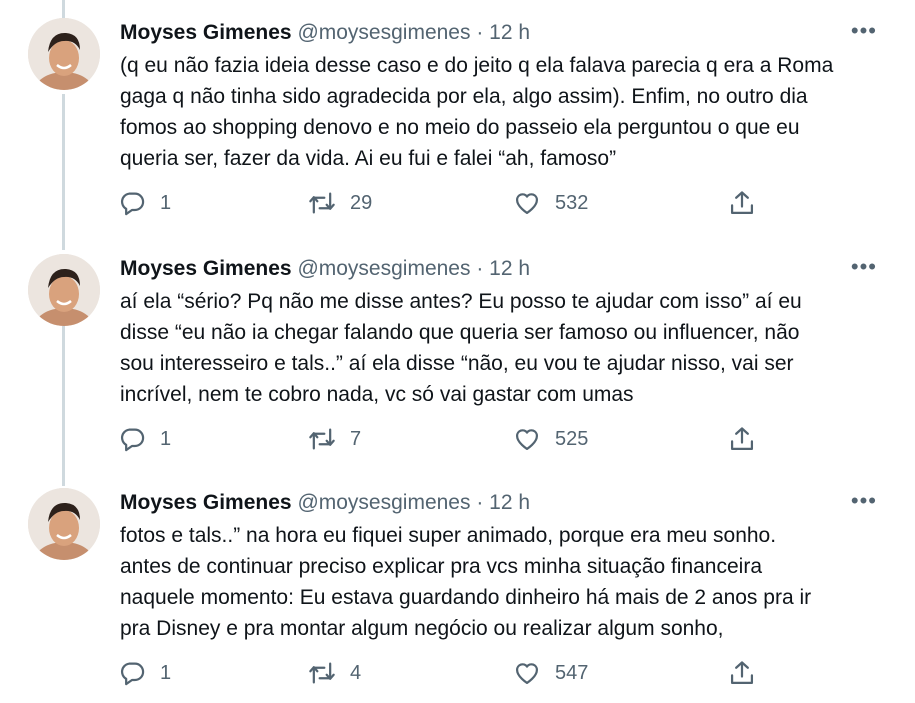 This screenshot has height=703, width=915. What do you see at coordinates (340, 203) in the screenshot?
I see `retweet-button: 29` at bounding box center [340, 203].